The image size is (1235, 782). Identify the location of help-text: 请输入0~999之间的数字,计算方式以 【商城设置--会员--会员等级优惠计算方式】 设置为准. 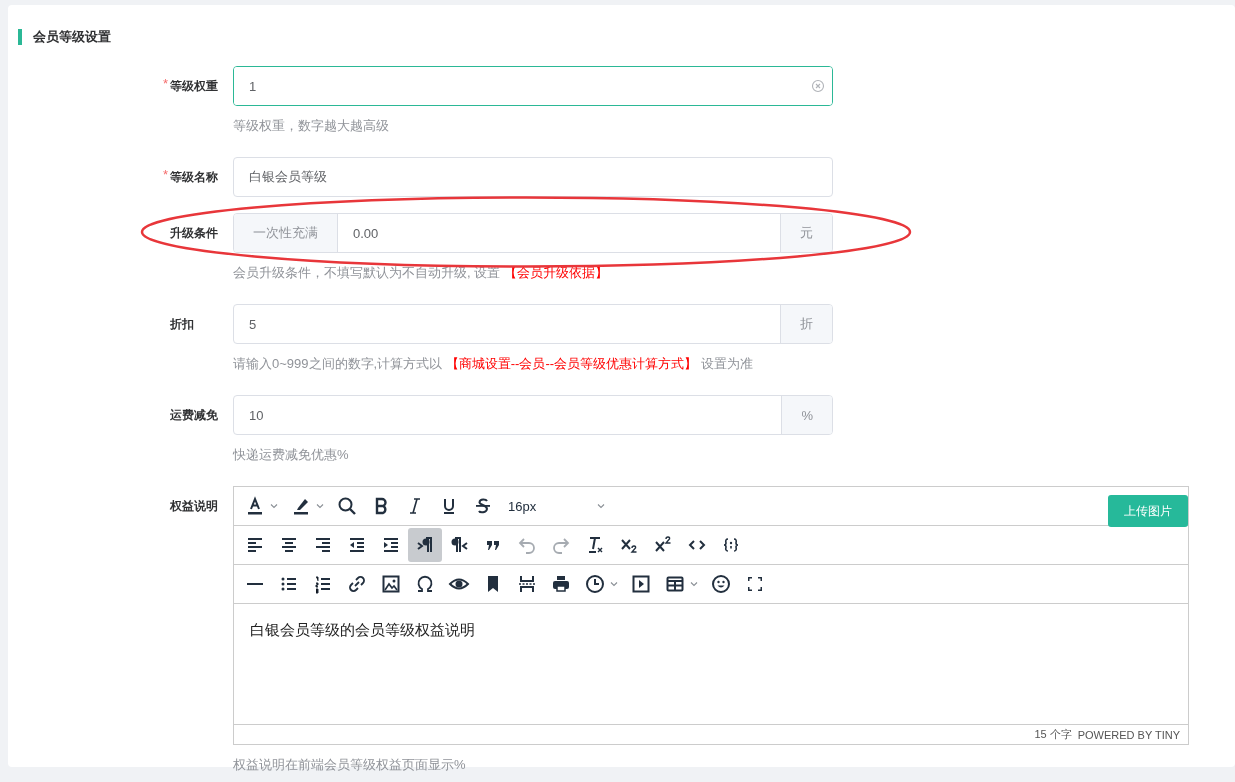
(493, 364).